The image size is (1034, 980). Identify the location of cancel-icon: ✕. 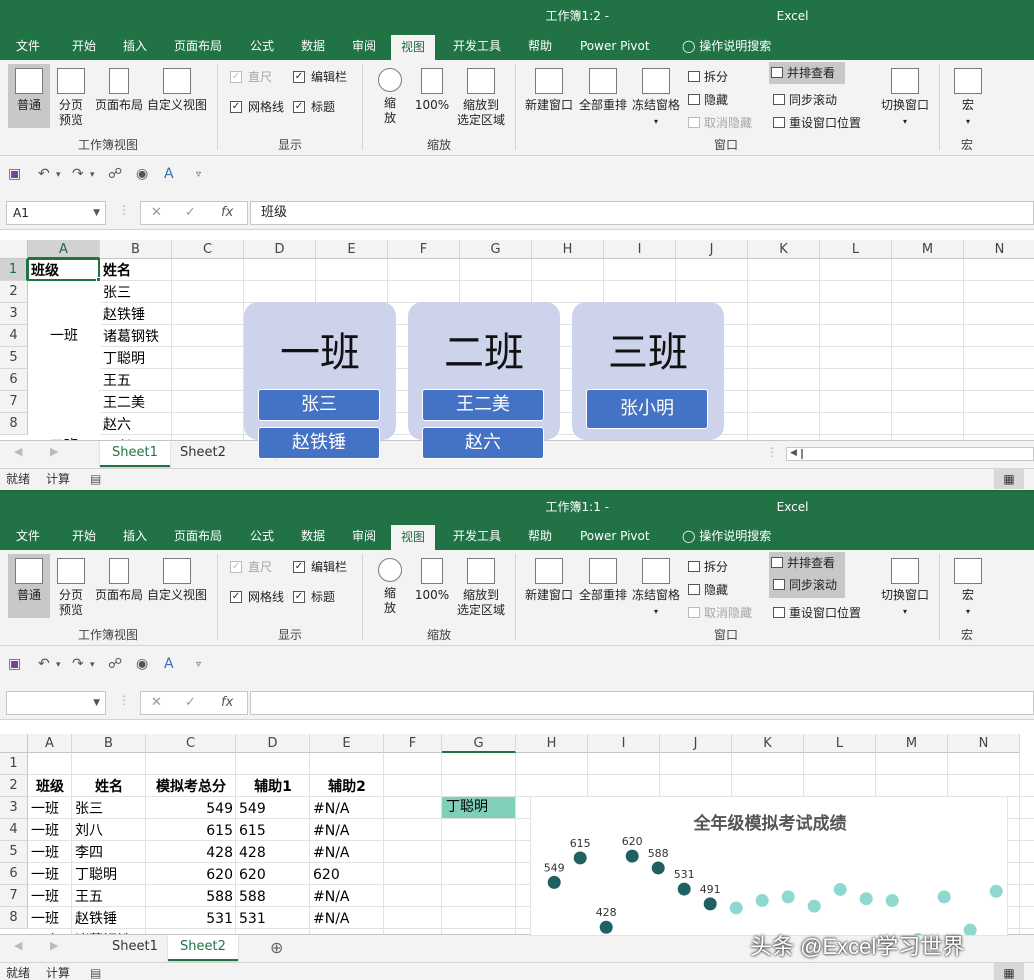
(156, 702).